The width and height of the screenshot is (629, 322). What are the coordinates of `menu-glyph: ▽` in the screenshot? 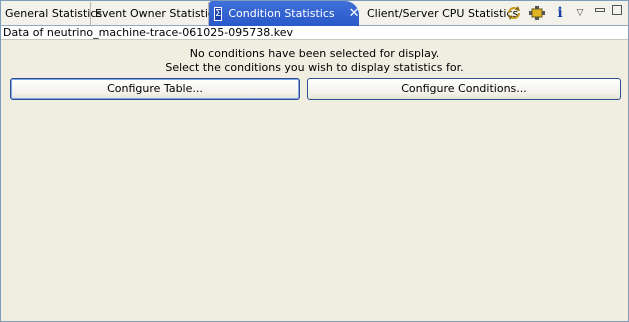 It's located at (580, 13).